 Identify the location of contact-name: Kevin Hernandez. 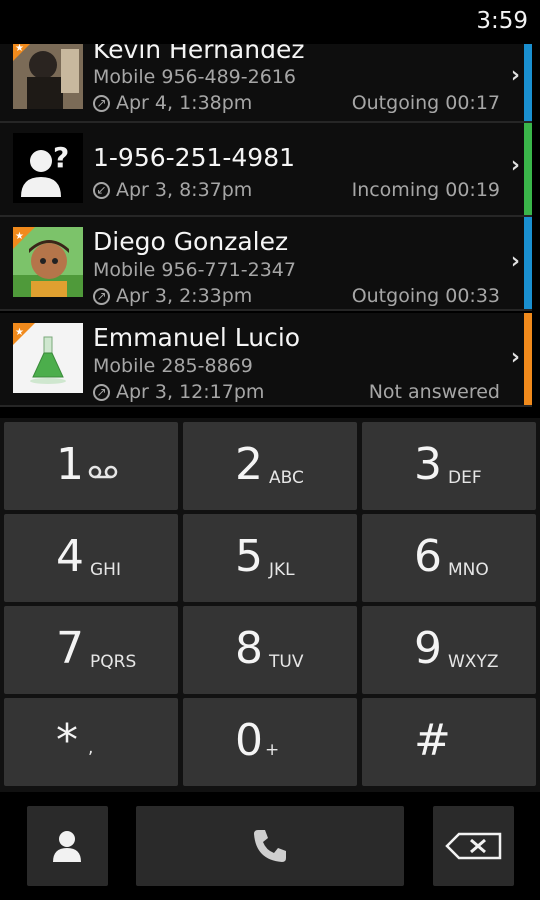
(199, 54).